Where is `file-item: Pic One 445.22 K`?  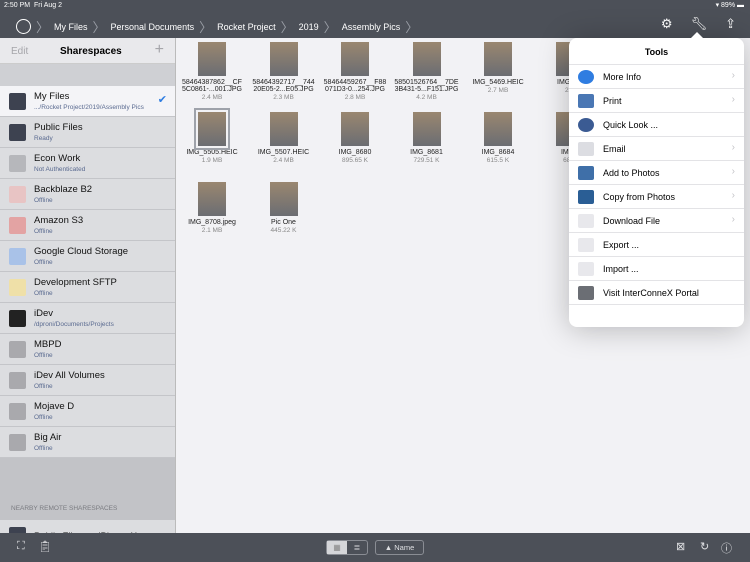
file-item: Pic One 445.22 K is located at coordinates (284, 206).